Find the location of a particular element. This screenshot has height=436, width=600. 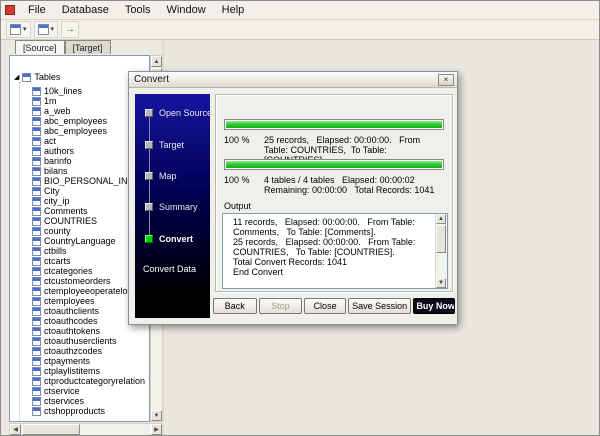

menu-item: File is located at coordinates (37, 10).